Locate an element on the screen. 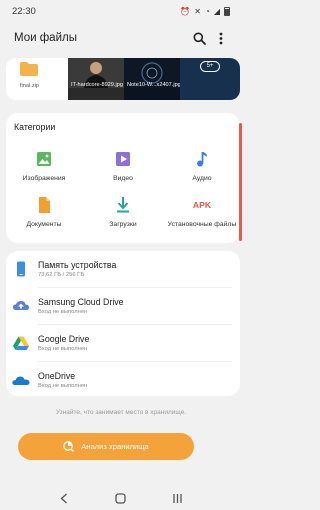 This screenshot has height=510, width=320. category-installation-files: APK Установочные файлы is located at coordinates (202, 211).